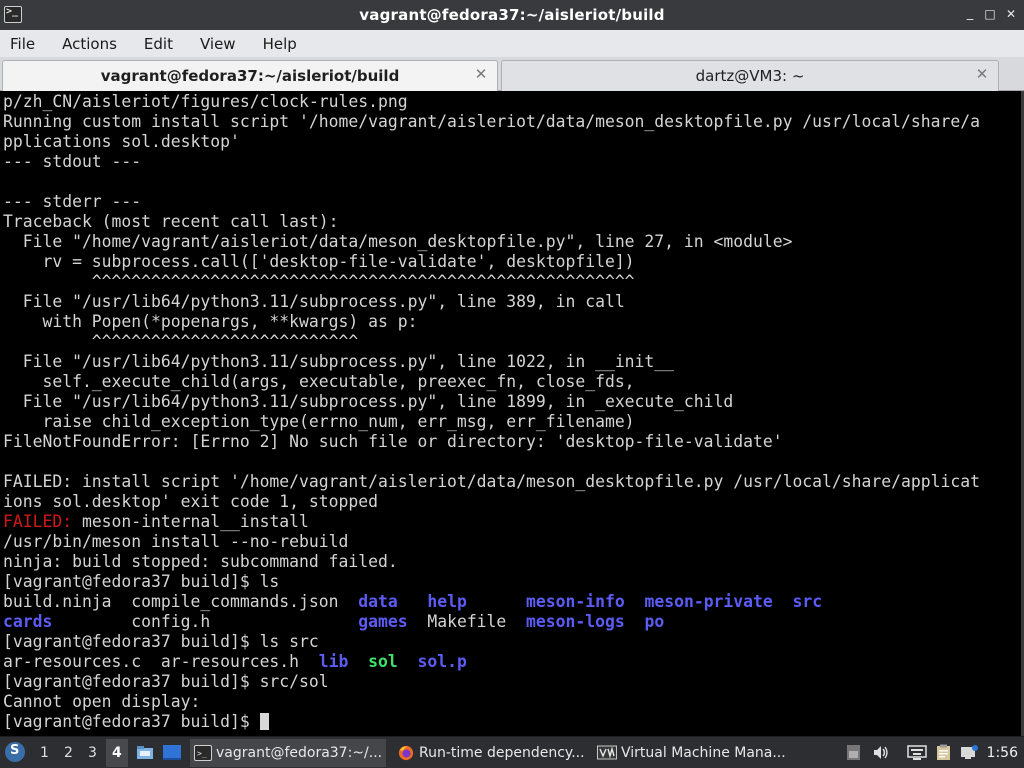  What do you see at coordinates (575, 601) in the screenshot?
I see `dir-entry: meson-info` at bounding box center [575, 601].